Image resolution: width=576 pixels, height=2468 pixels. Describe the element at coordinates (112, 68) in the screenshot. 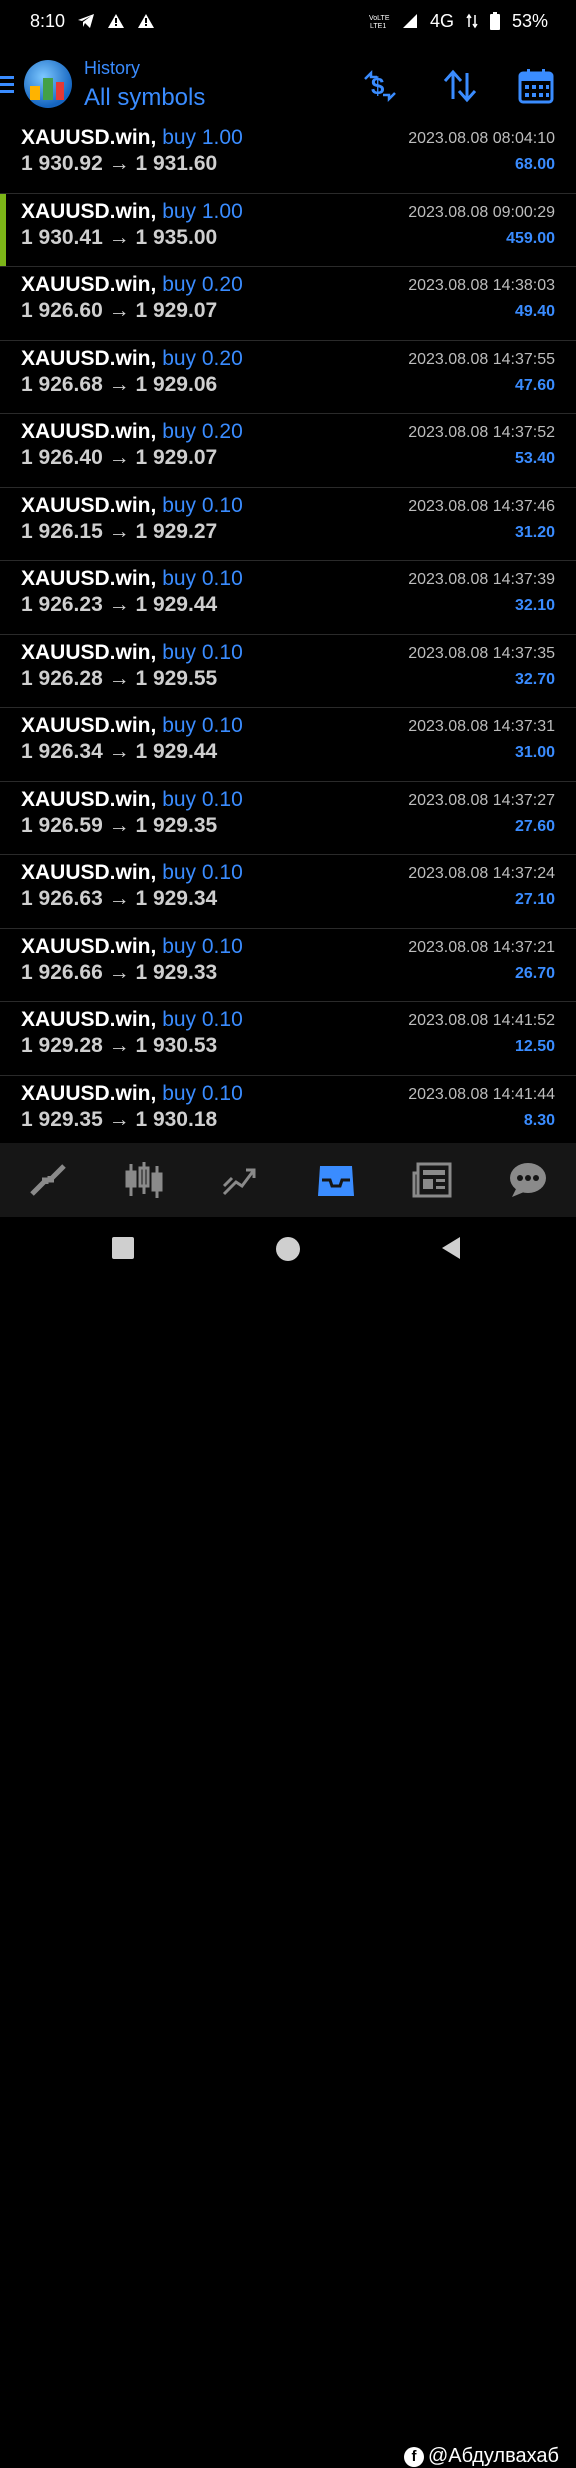

I see `page-subtitle: History` at that location.